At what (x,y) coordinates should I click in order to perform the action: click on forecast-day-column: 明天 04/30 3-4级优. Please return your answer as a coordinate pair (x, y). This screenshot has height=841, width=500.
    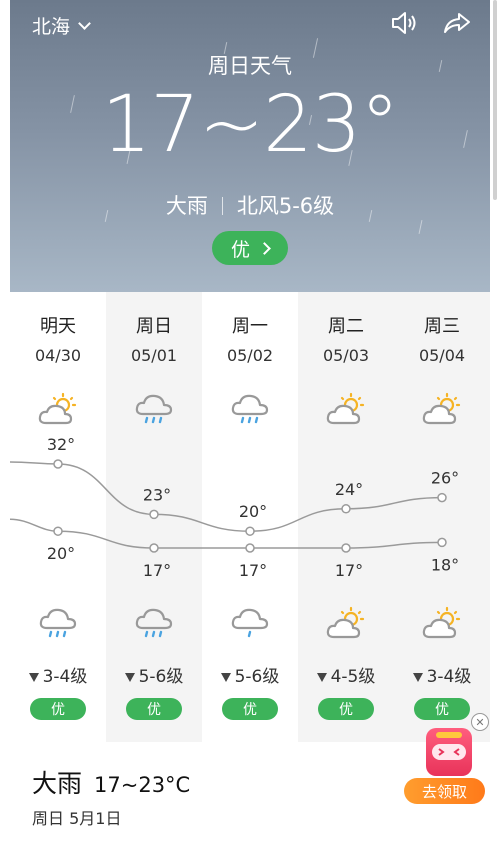
    Looking at the image, I should click on (58, 517).